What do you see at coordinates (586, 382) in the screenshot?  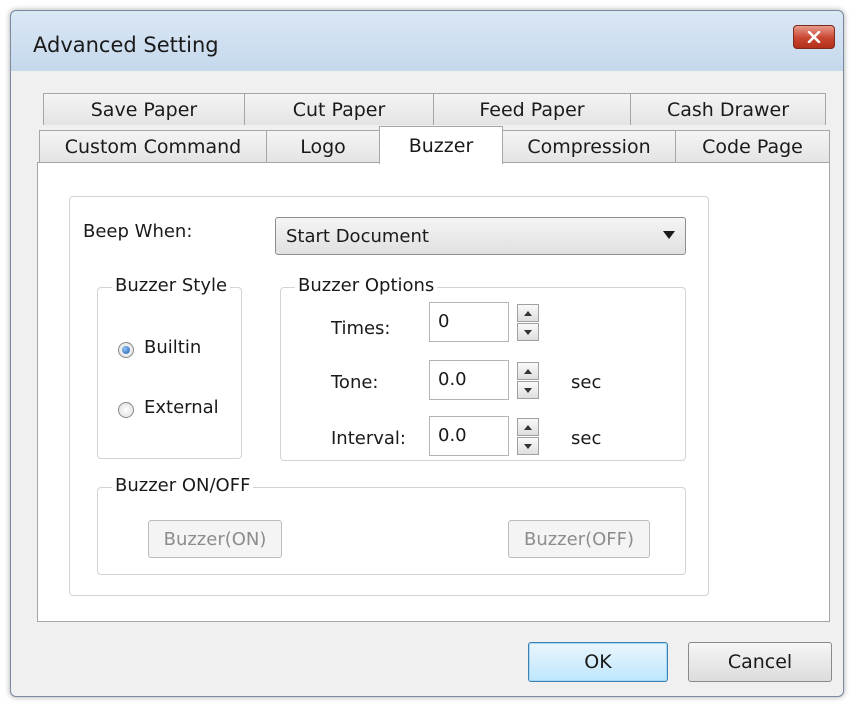 I see `tone-unit: sec` at bounding box center [586, 382].